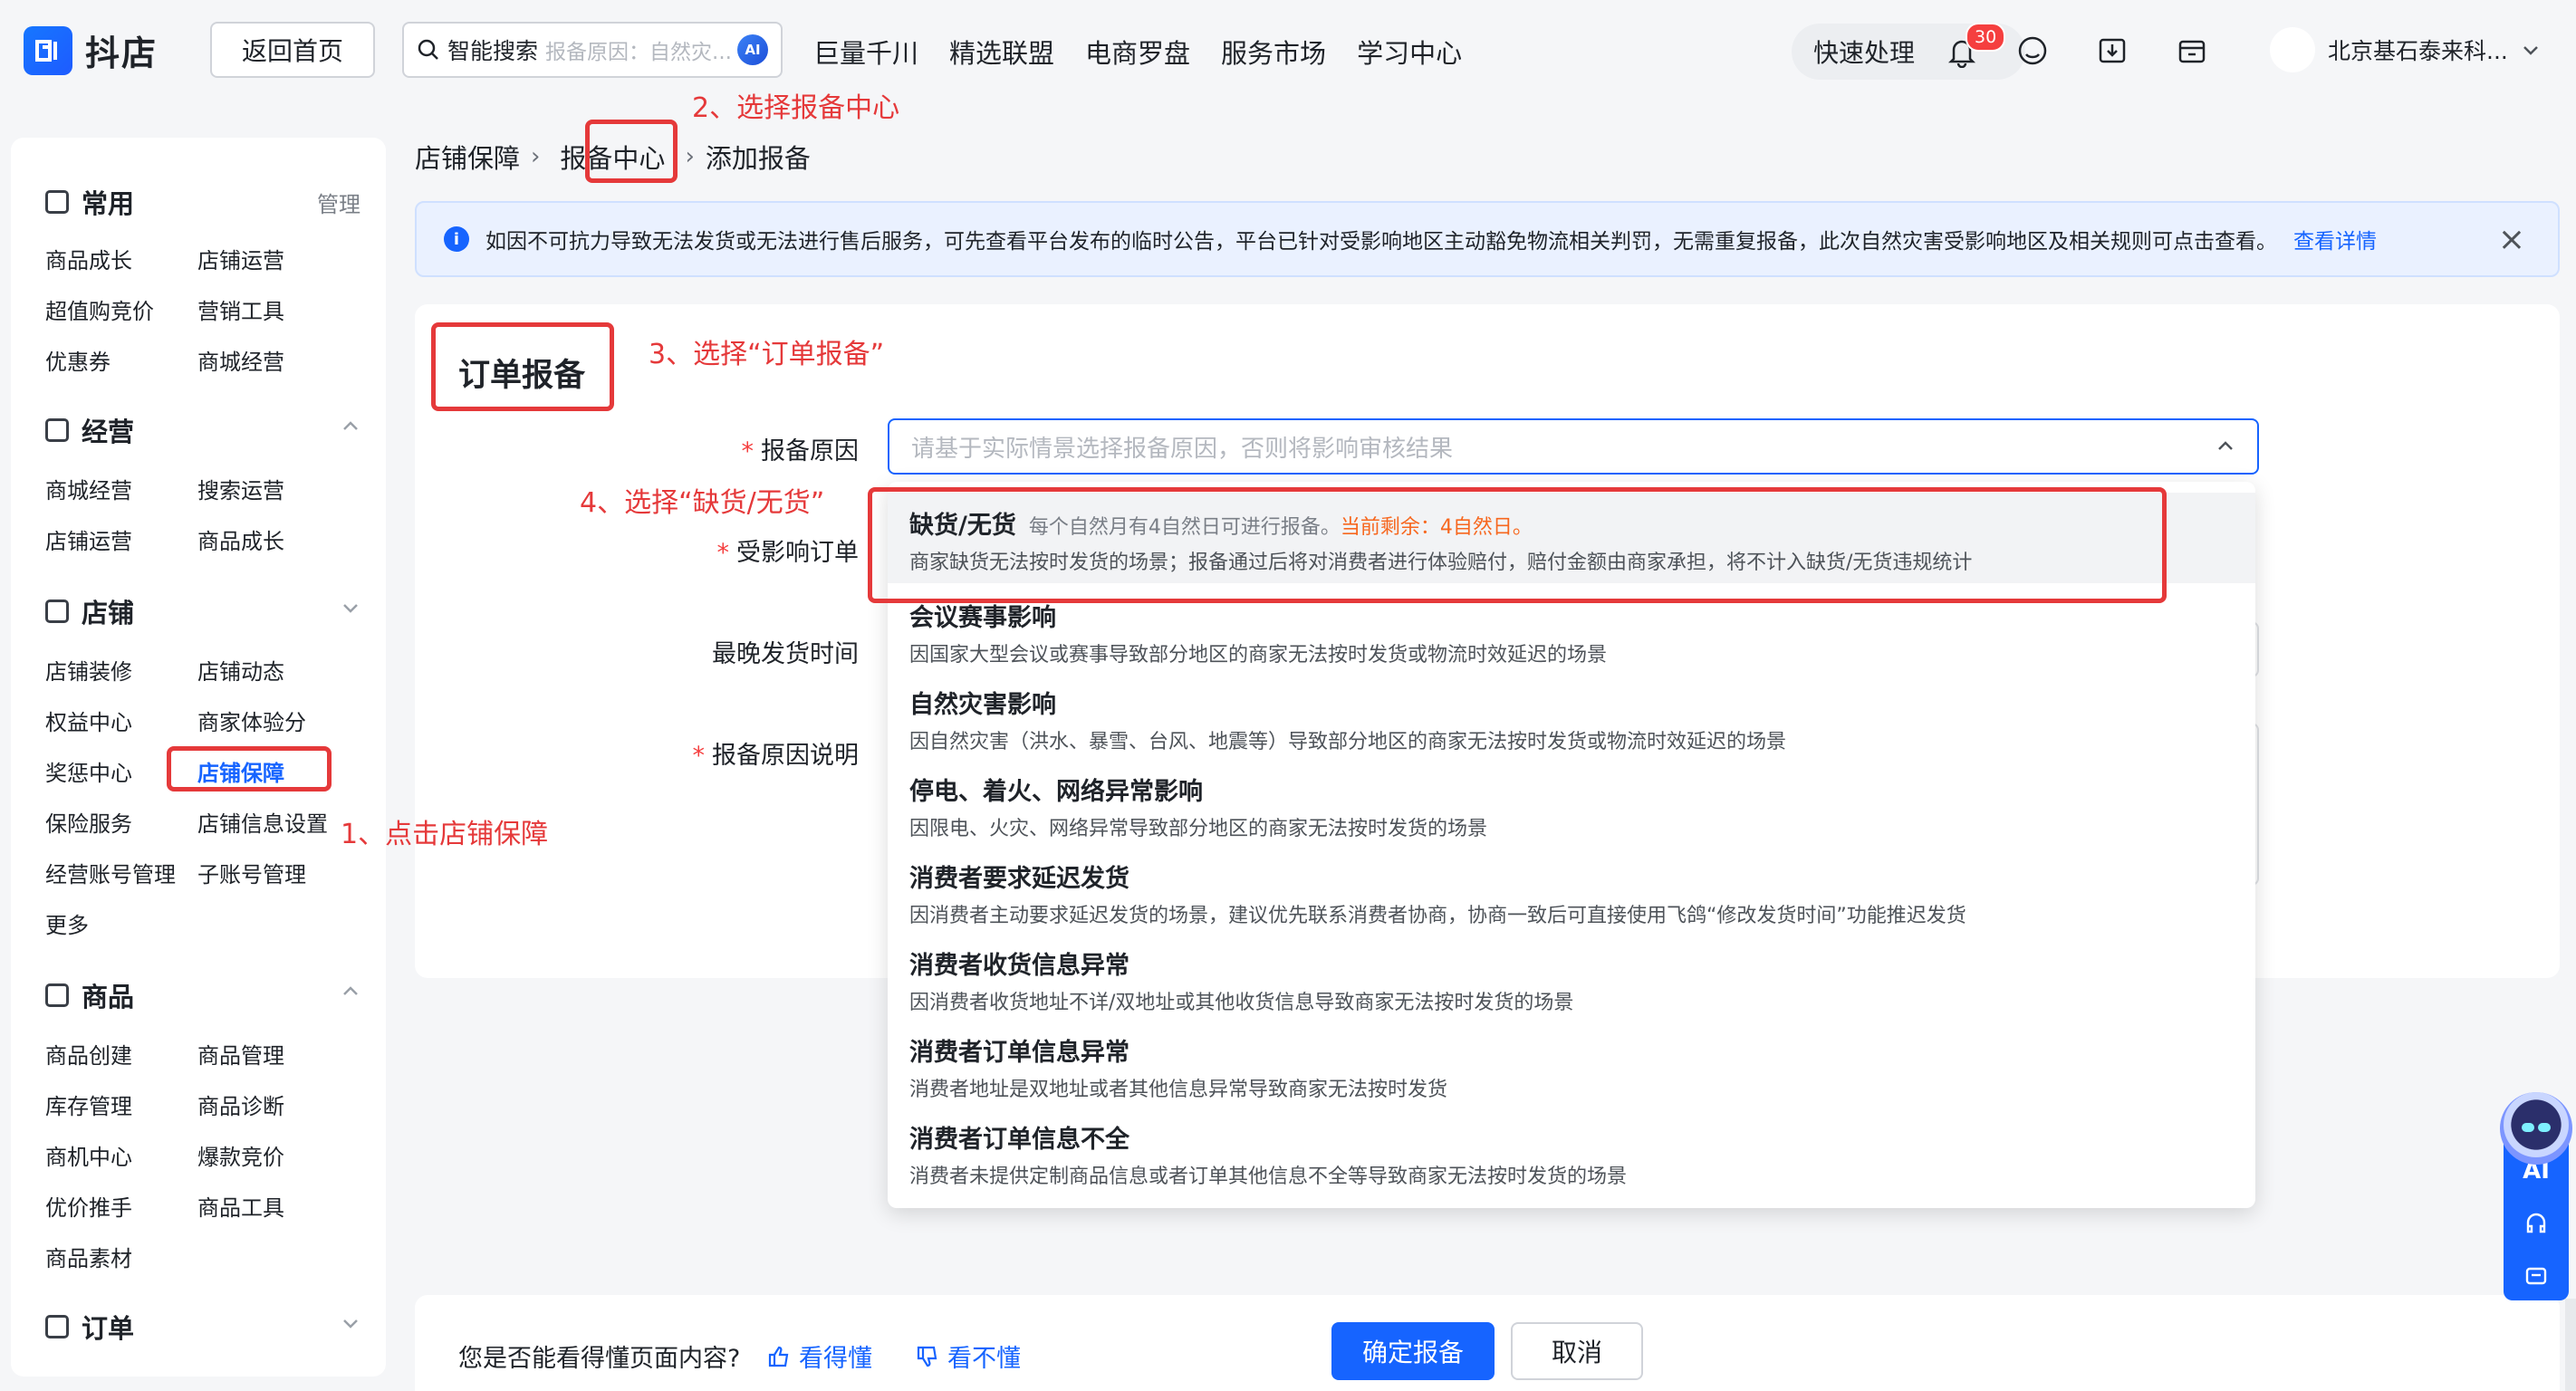 The height and width of the screenshot is (1391, 2576). What do you see at coordinates (2511, 240) in the screenshot?
I see `close-icon: ×` at bounding box center [2511, 240].